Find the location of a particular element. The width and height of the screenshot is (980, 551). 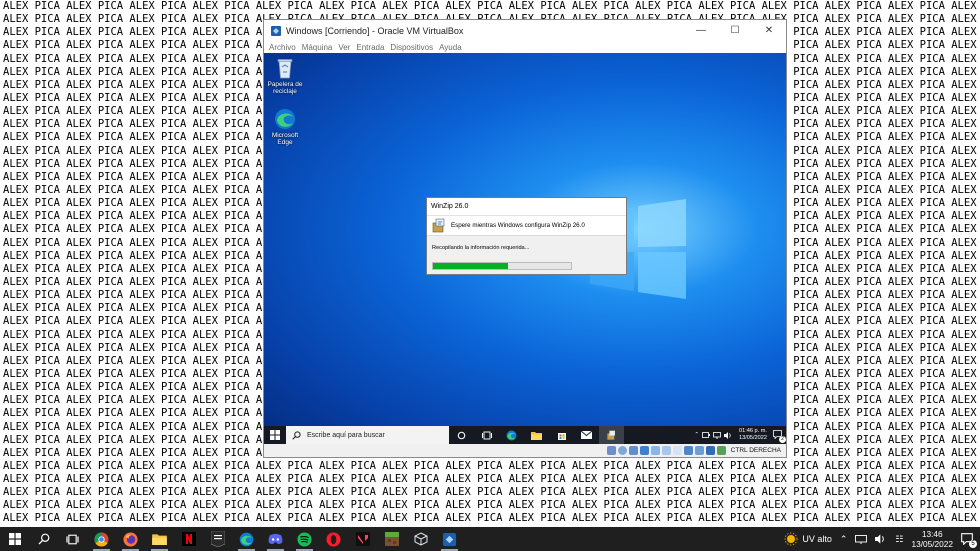

host-system-tray: UV alto ⌃ ☷ 13:46 13/05/2022 5 is located at coordinates (882, 539).